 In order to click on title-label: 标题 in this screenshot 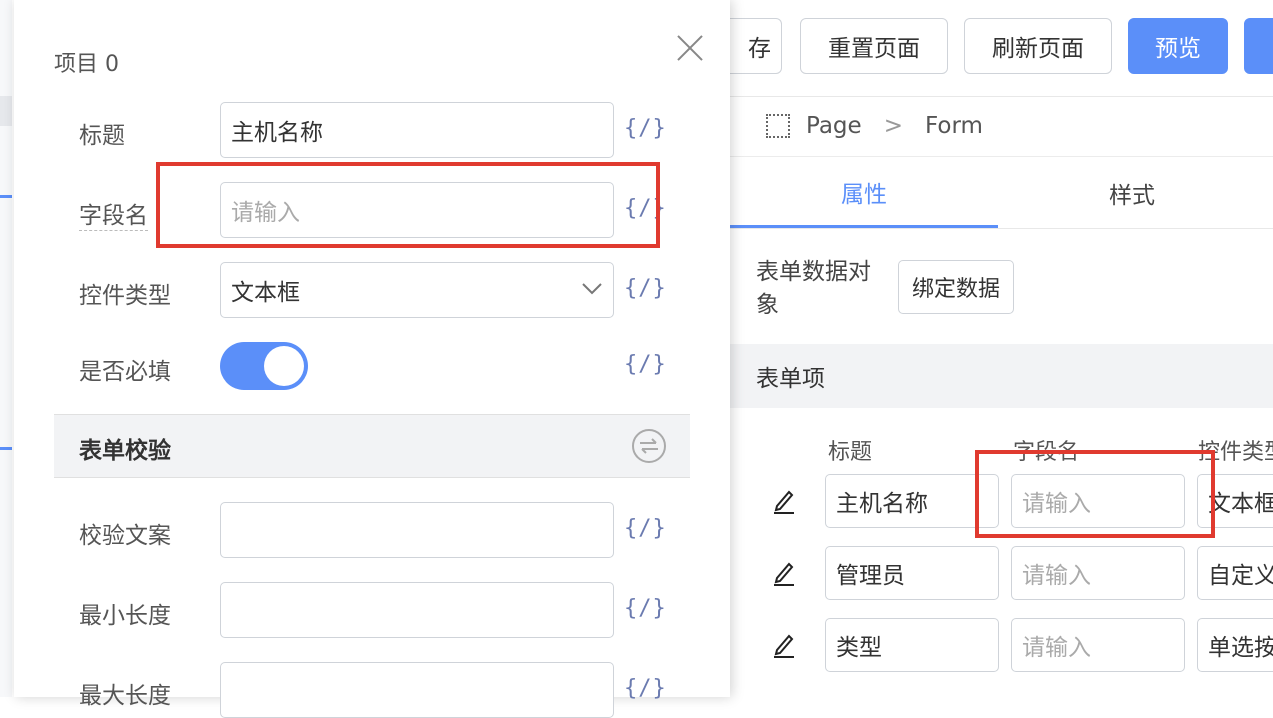, I will do `click(102, 136)`.